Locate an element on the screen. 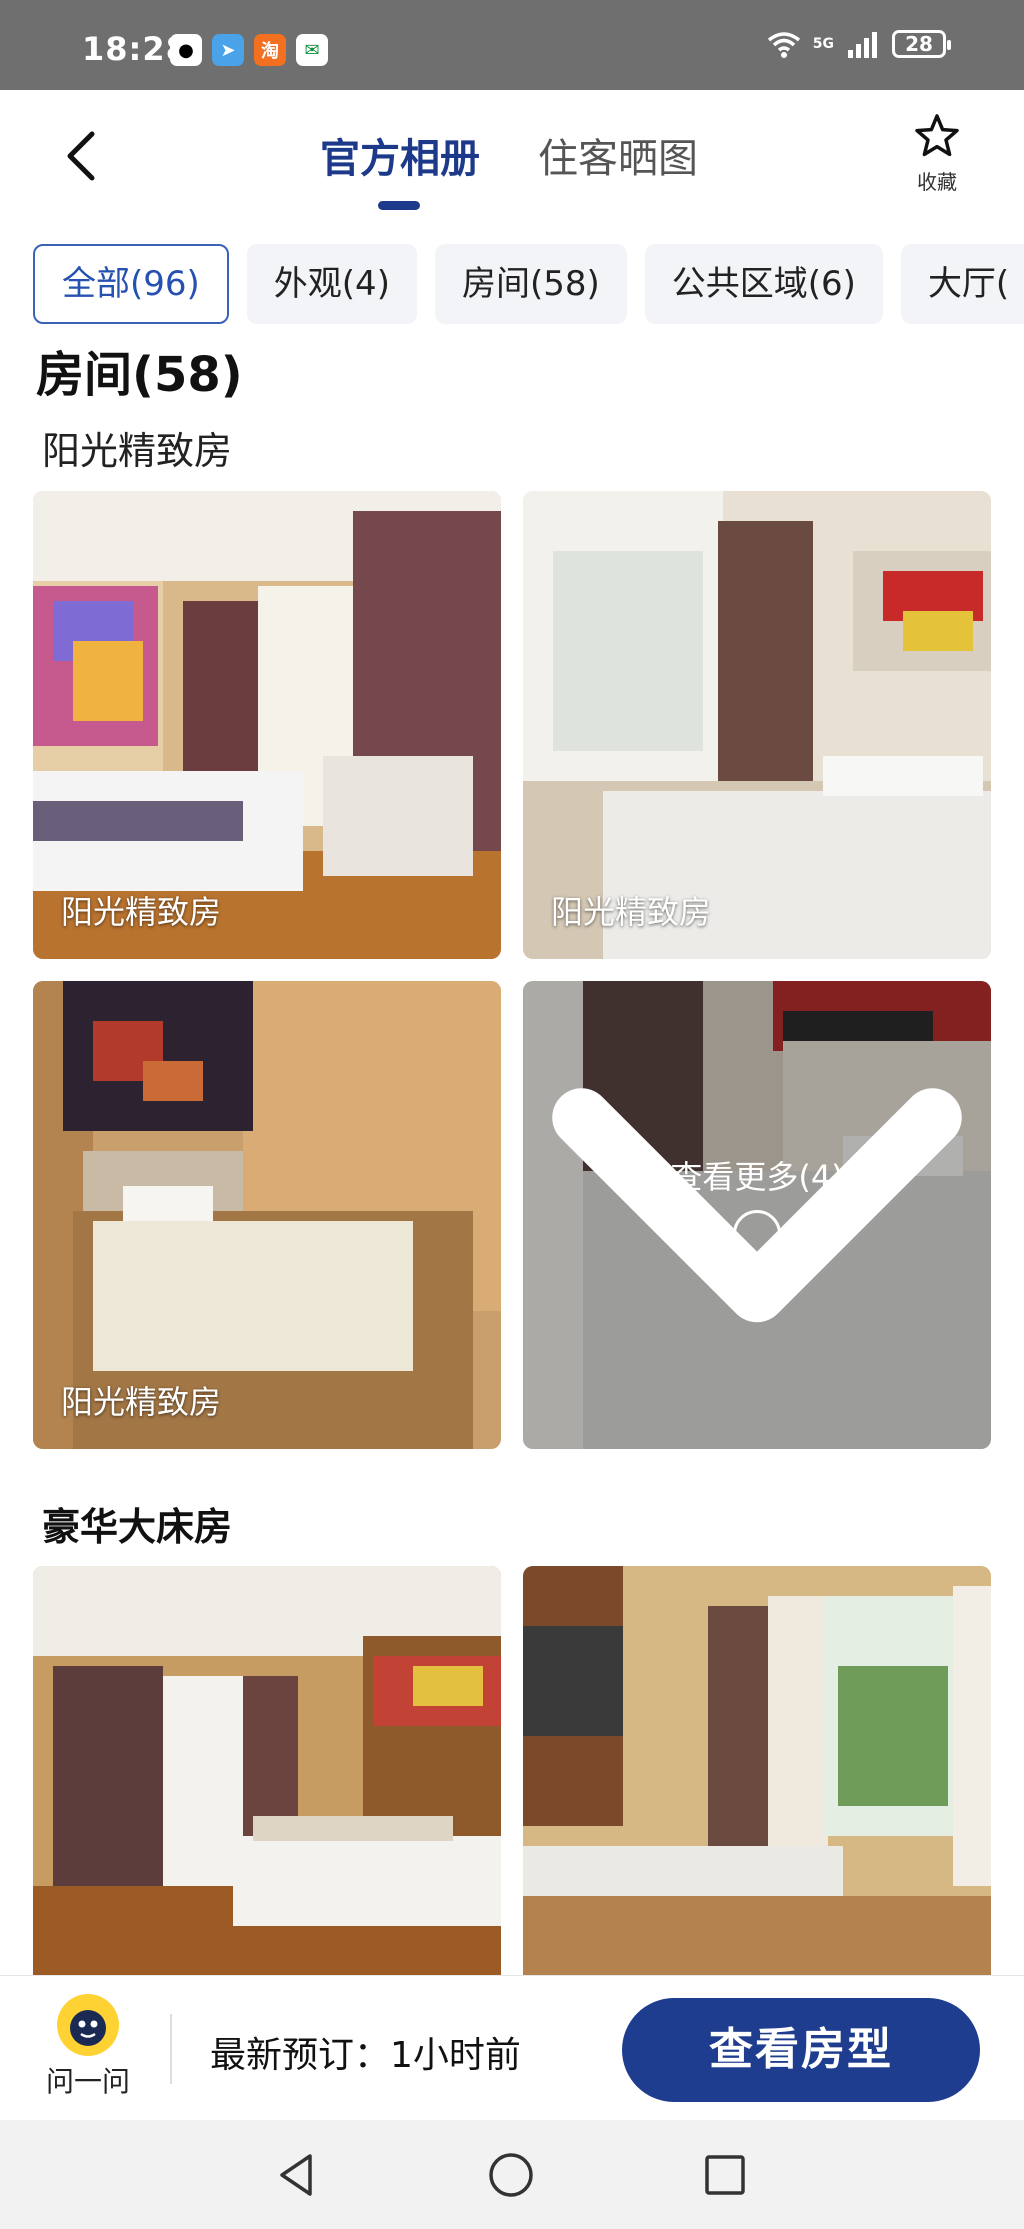 This screenshot has height=2229, width=1024. group-title: 豪华大床房 is located at coordinates (137, 1527).